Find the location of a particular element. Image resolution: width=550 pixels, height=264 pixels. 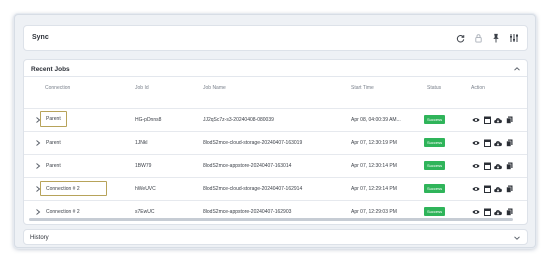

start-time-cell: Apr 07, 12:30:14 PM is located at coordinates (374, 166).